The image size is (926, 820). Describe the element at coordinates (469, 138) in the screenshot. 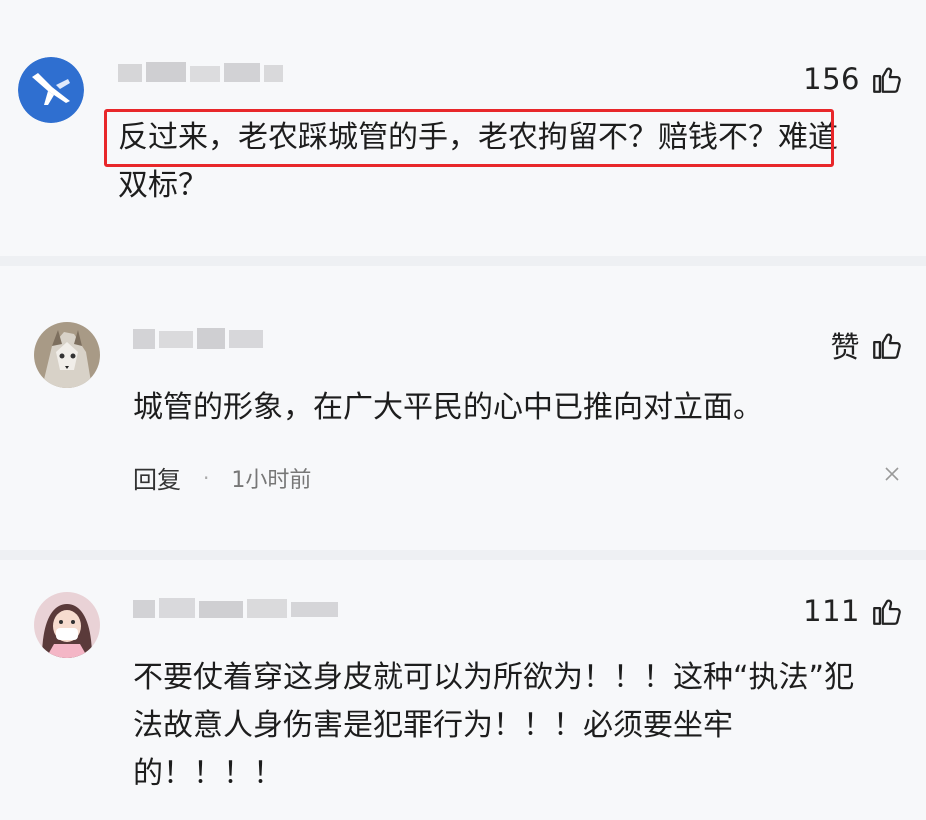

I see `highlight-box` at that location.